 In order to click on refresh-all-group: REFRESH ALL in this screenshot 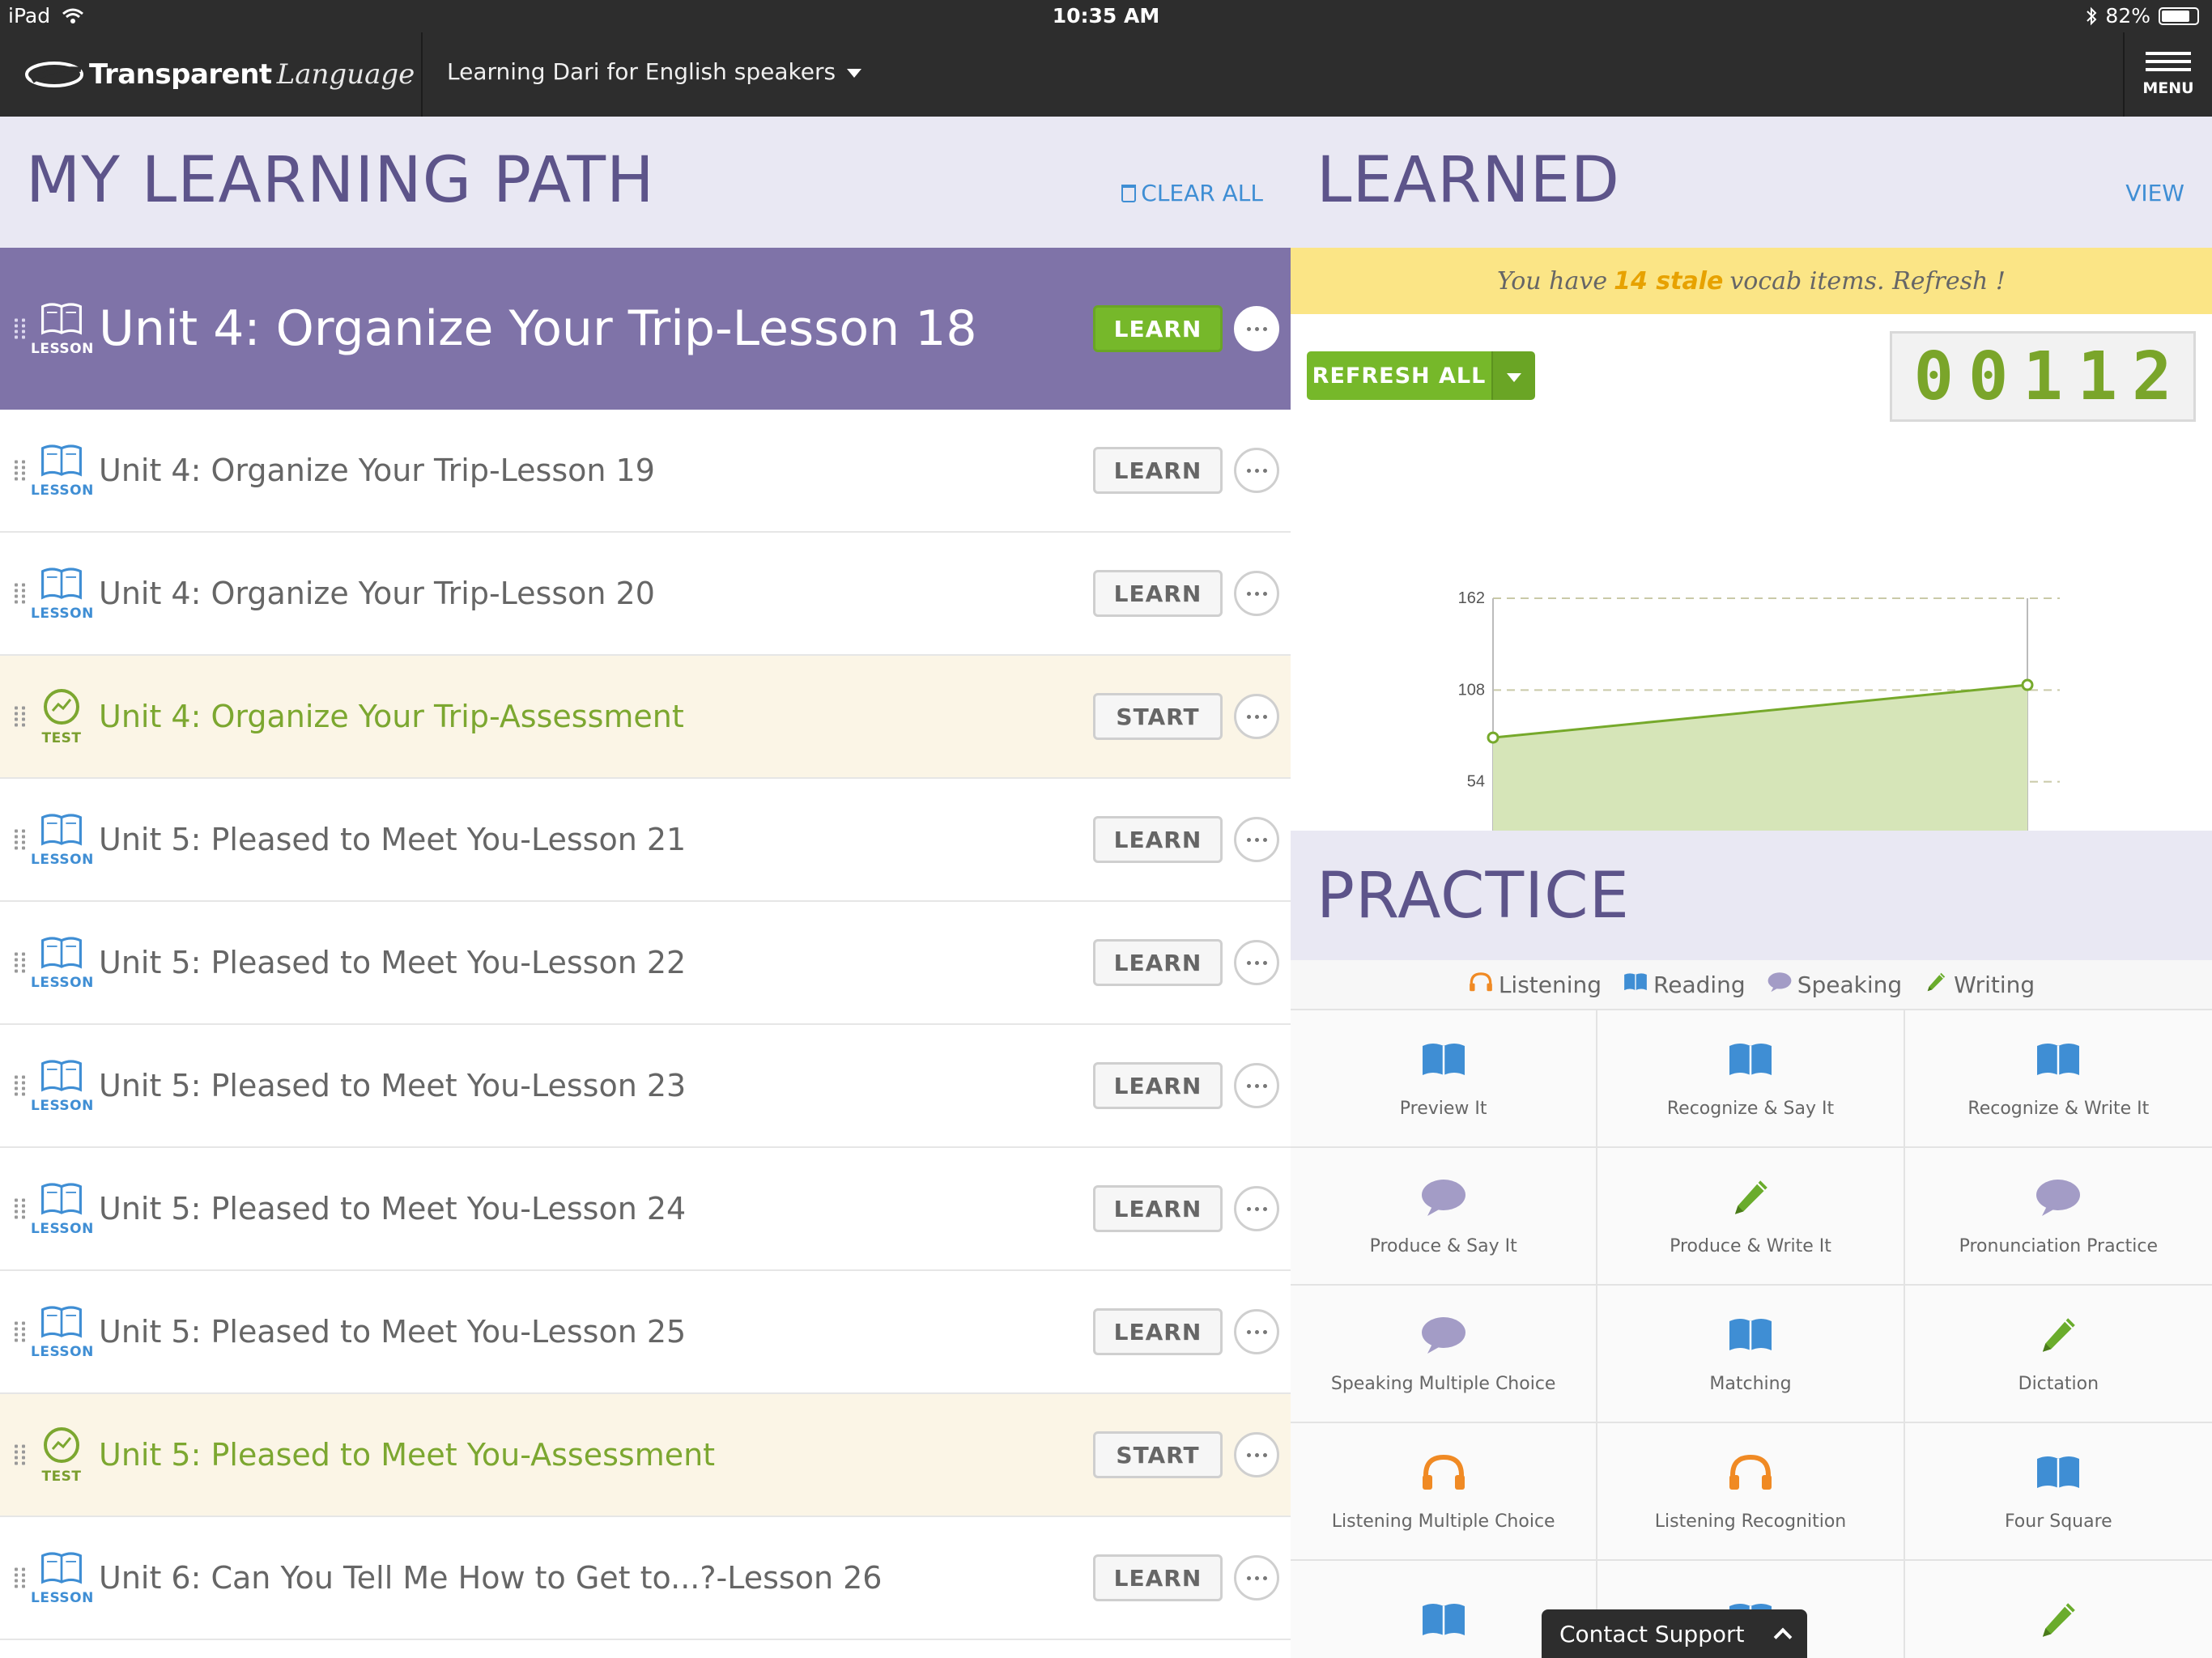, I will do `click(1421, 375)`.